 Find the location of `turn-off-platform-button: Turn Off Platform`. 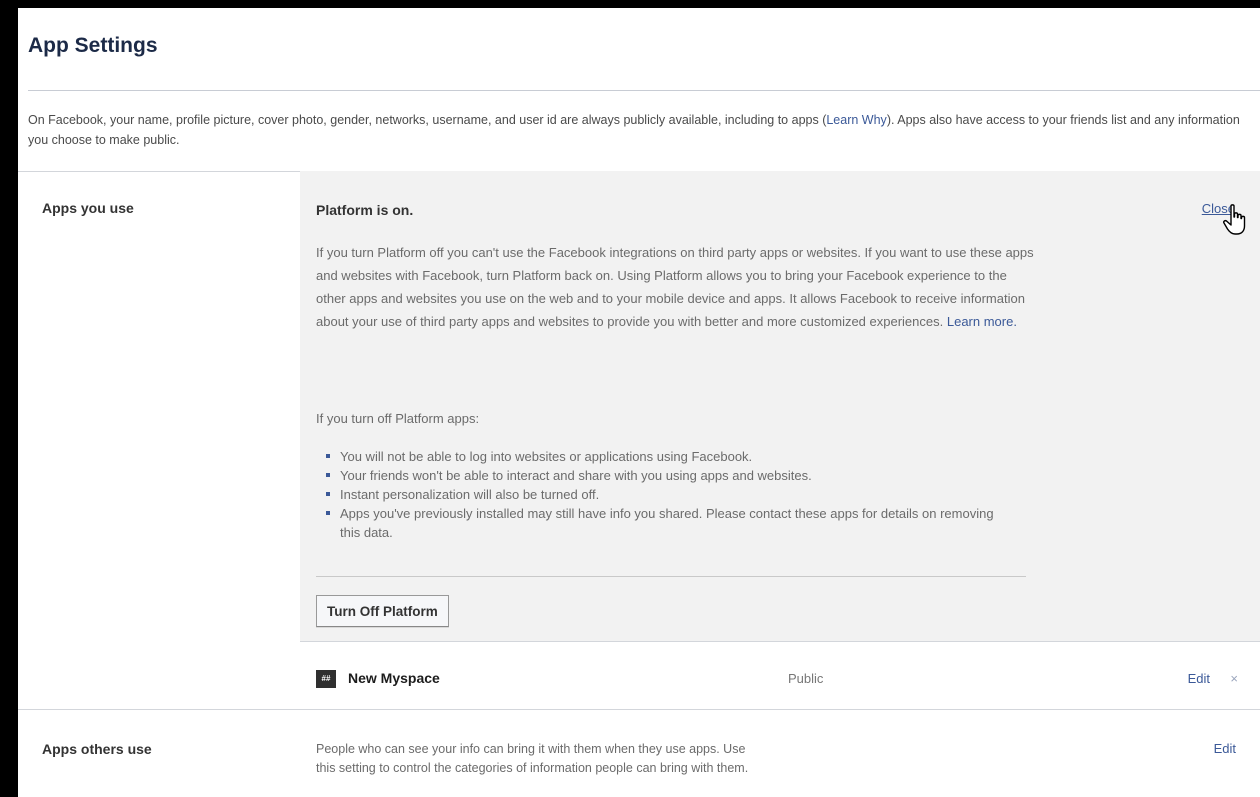

turn-off-platform-button: Turn Off Platform is located at coordinates (382, 611).